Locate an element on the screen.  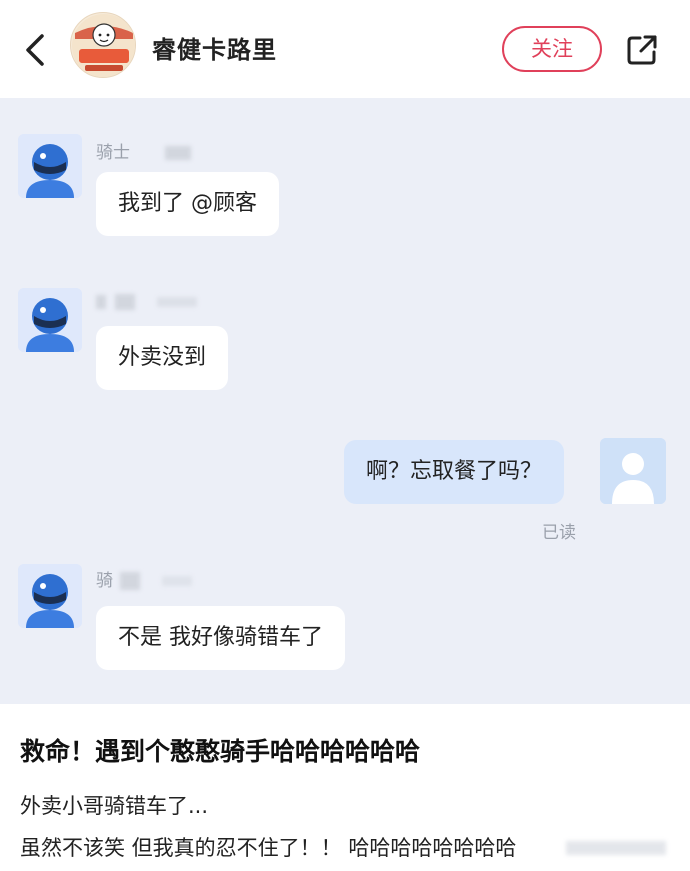
shop-logo is located at coordinates (103, 45).